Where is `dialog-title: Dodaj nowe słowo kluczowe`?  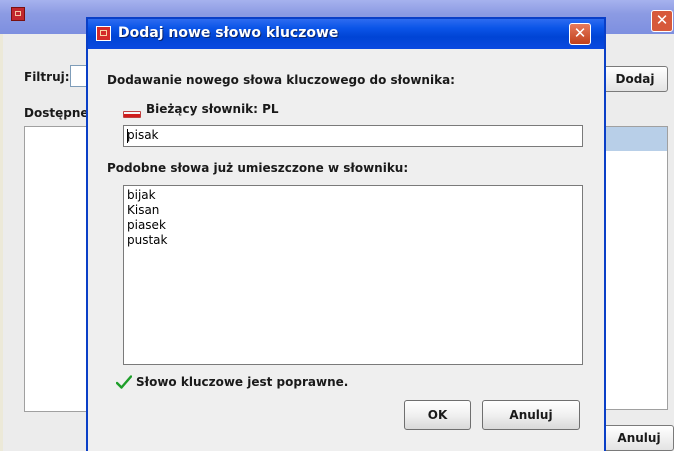
dialog-title: Dodaj nowe słowo kluczowe is located at coordinates (228, 33).